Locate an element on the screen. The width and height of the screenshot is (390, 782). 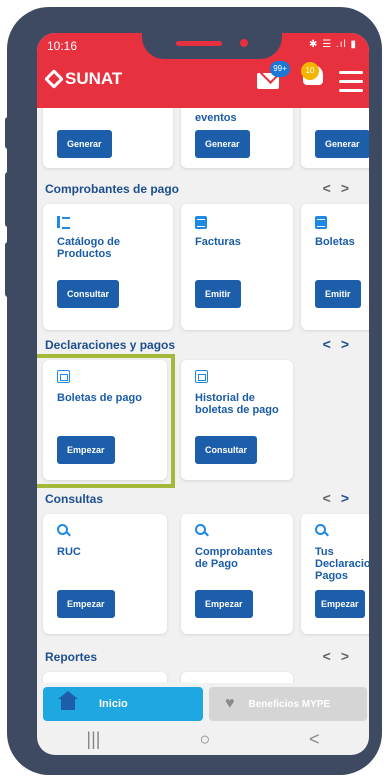
top-card-1: Generar is located at coordinates (108, 138).